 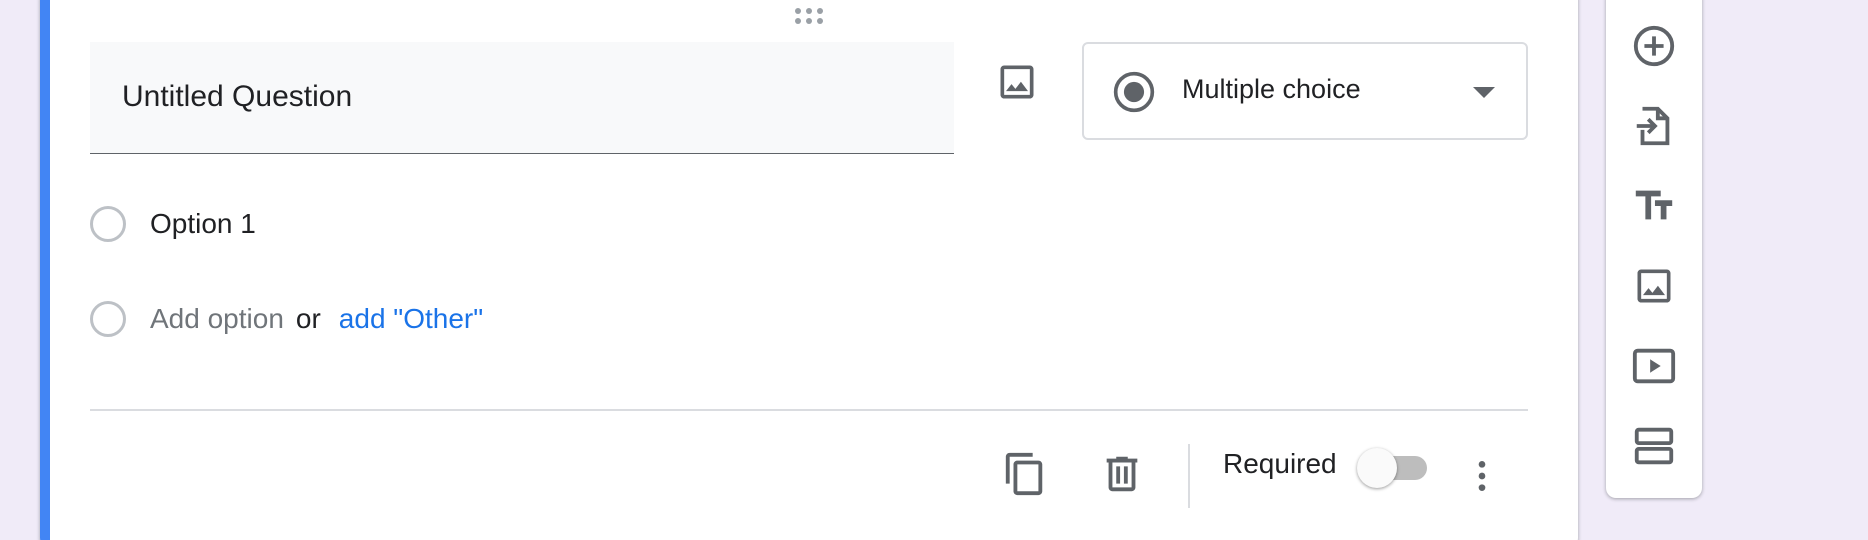 I want to click on option-label: Option 1, so click(x=203, y=224).